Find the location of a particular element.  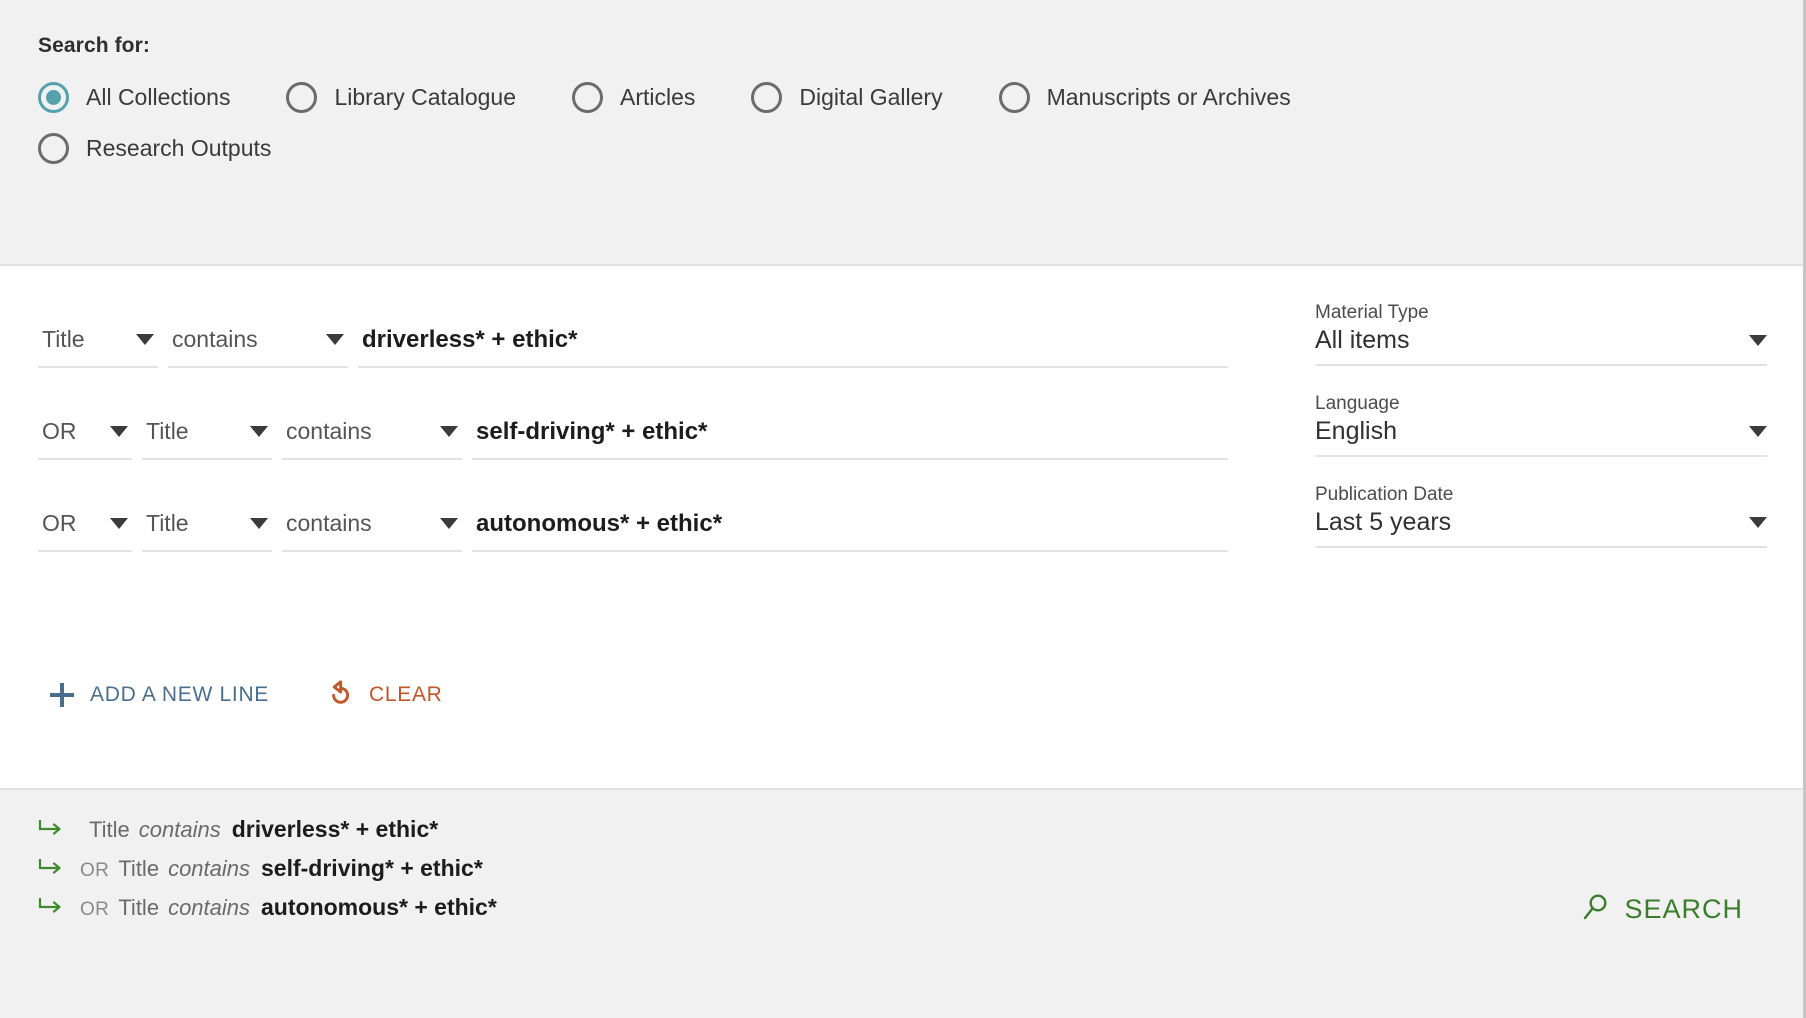

scope-option-library-catalogue: Library Catalogue is located at coordinates (401, 97).